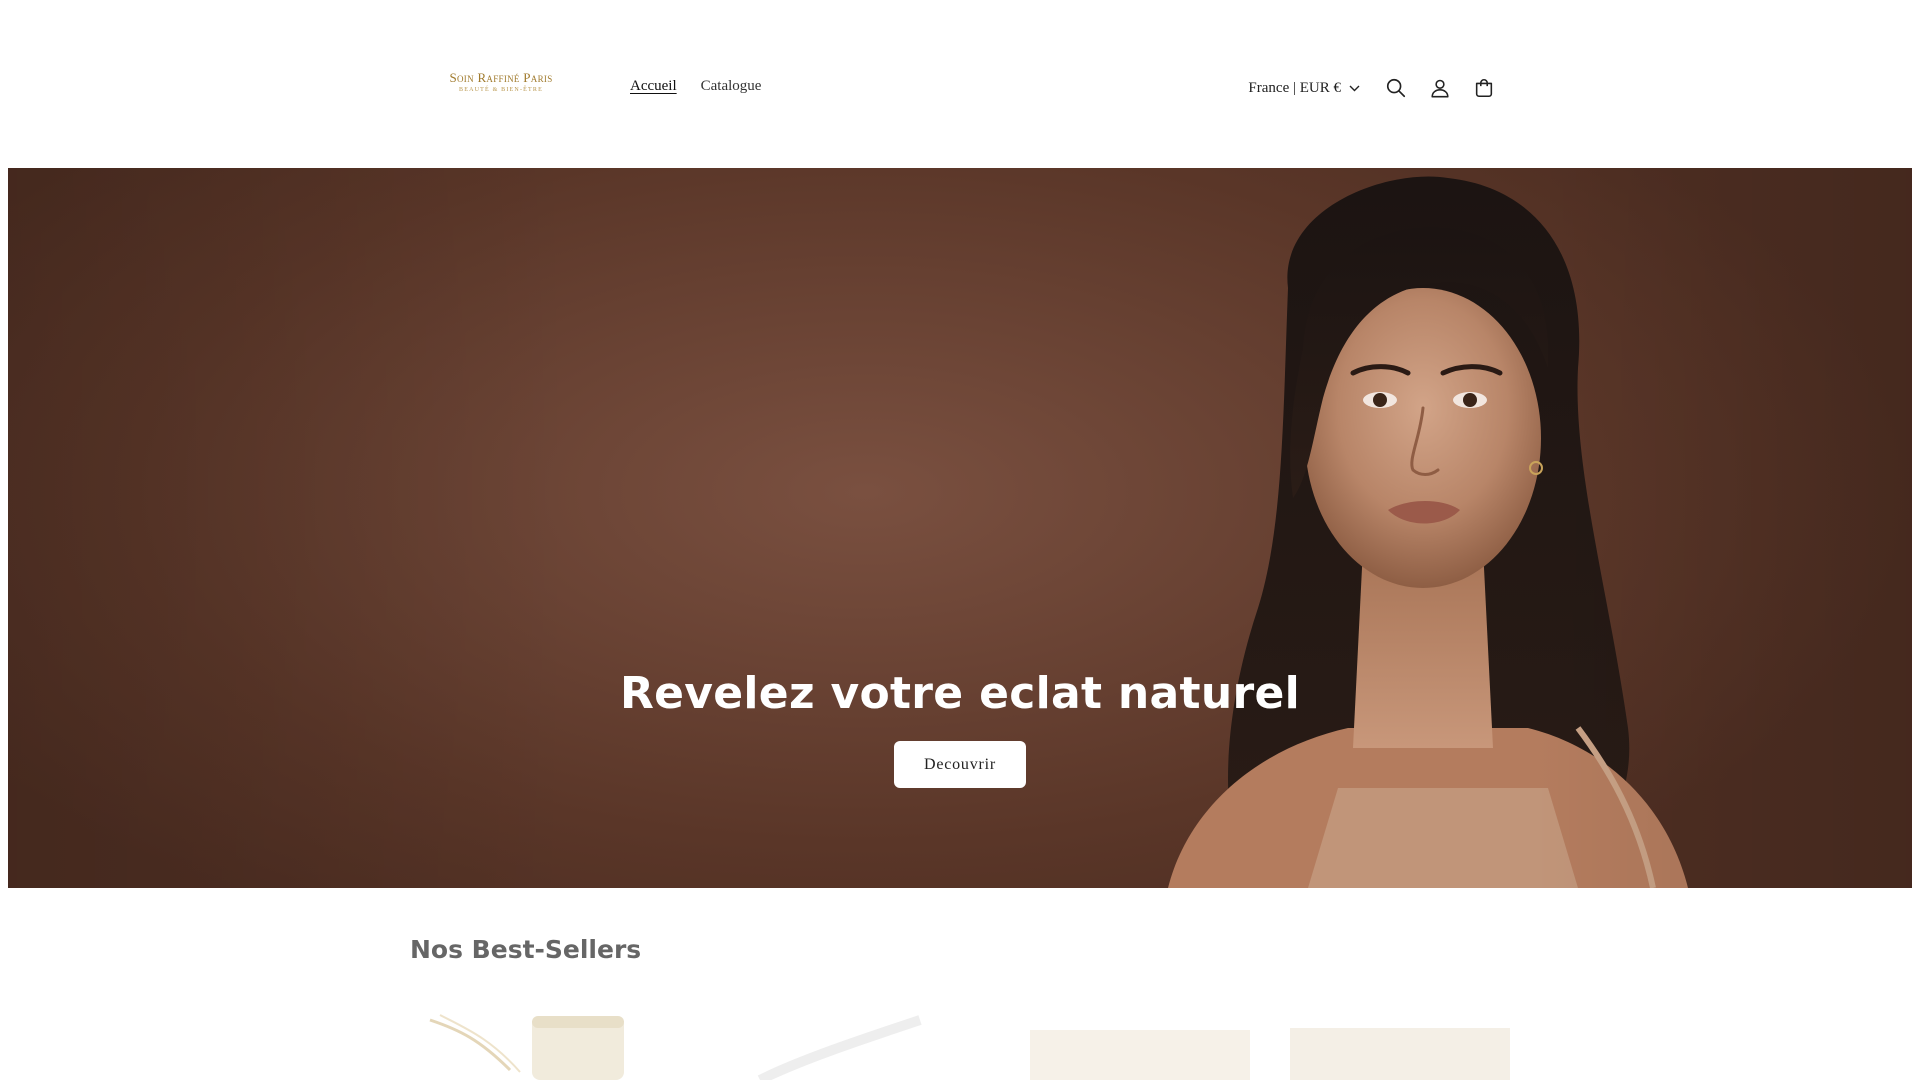 The image size is (1920, 1080). I want to click on cart-icon, so click(1484, 88).